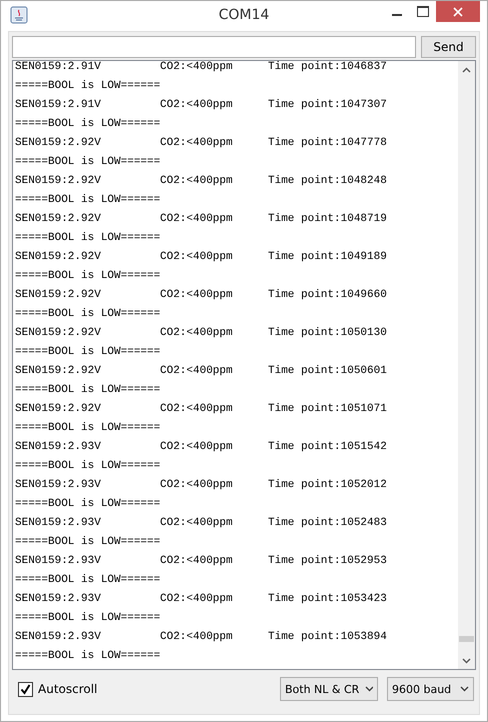 This screenshot has height=722, width=488. Describe the element at coordinates (466, 639) in the screenshot. I see `scroll-thumb` at that location.